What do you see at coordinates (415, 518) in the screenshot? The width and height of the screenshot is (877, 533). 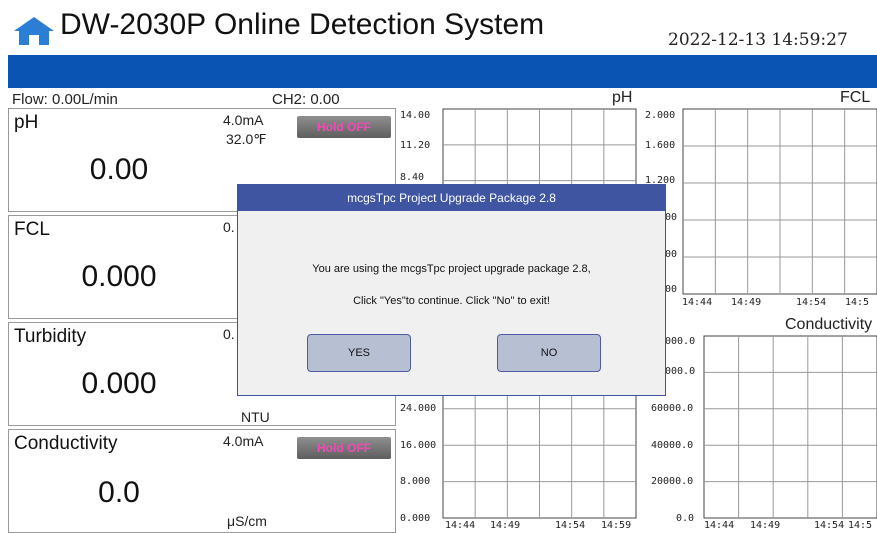 I see `turbidity-y-tick: 0.000` at bounding box center [415, 518].